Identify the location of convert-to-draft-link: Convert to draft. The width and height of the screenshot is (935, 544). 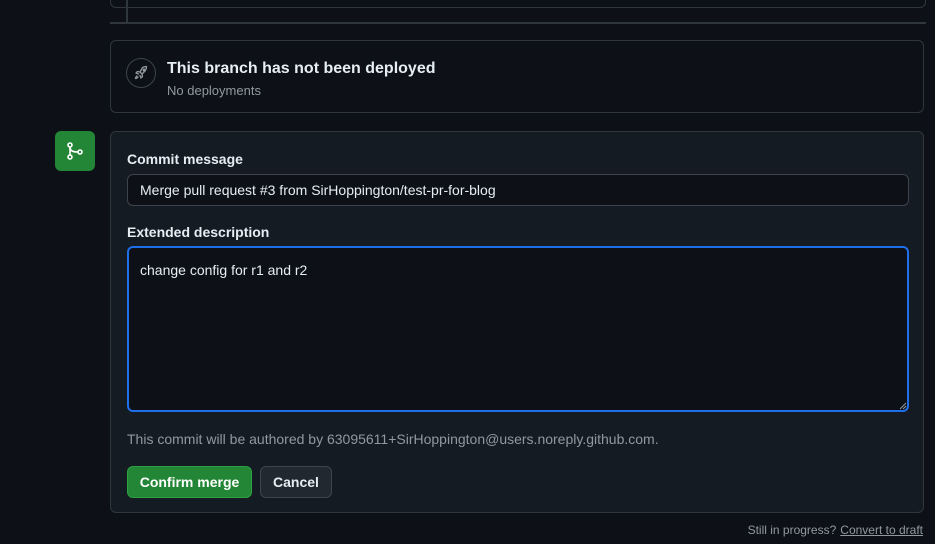
(881, 530).